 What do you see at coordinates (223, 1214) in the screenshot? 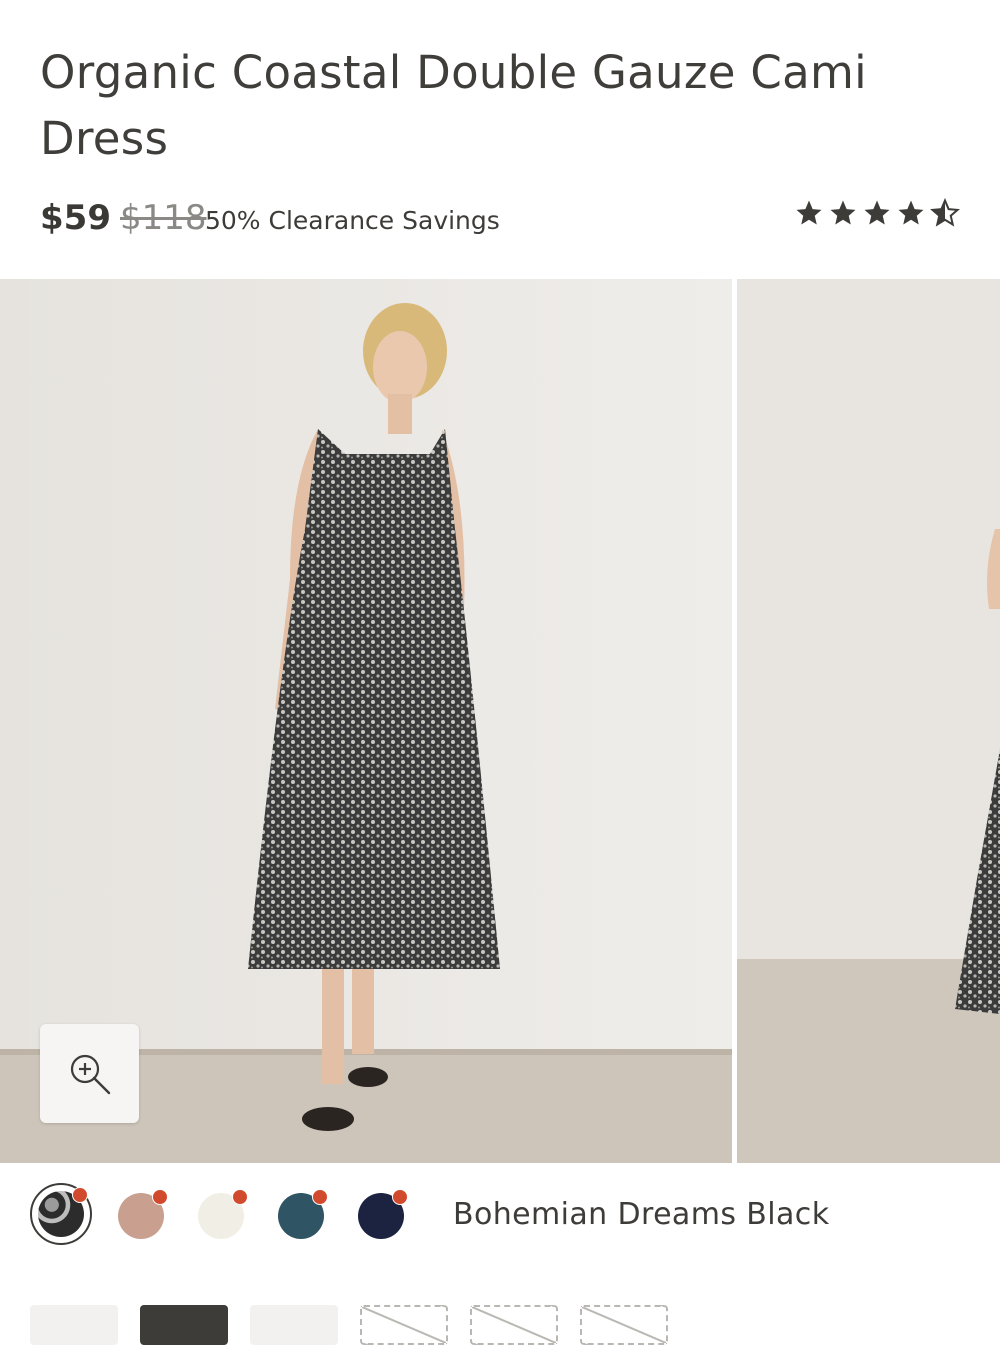
I see `swatch-ivory` at bounding box center [223, 1214].